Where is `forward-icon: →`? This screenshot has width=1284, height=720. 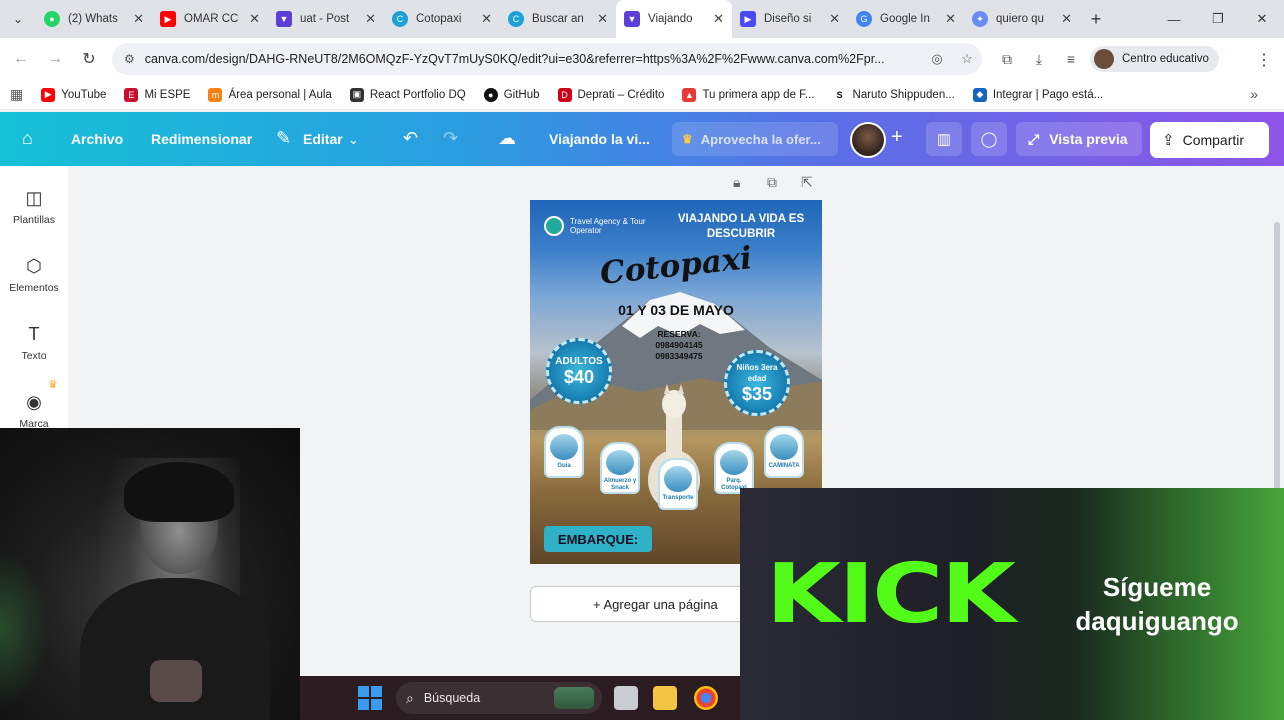
forward-icon: → is located at coordinates (55, 59).